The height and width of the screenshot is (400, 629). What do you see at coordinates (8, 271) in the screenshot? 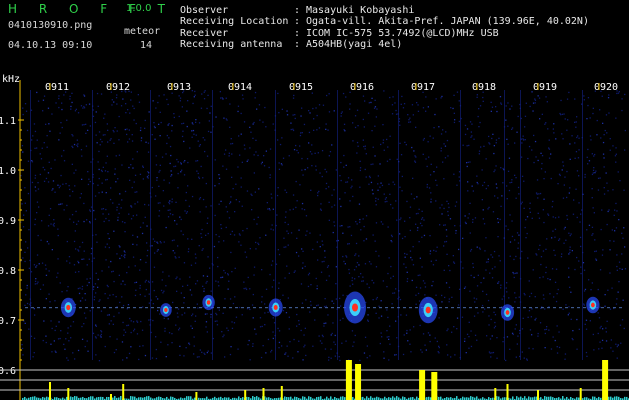
I see `y-tick-label: 0.8` at bounding box center [8, 271].